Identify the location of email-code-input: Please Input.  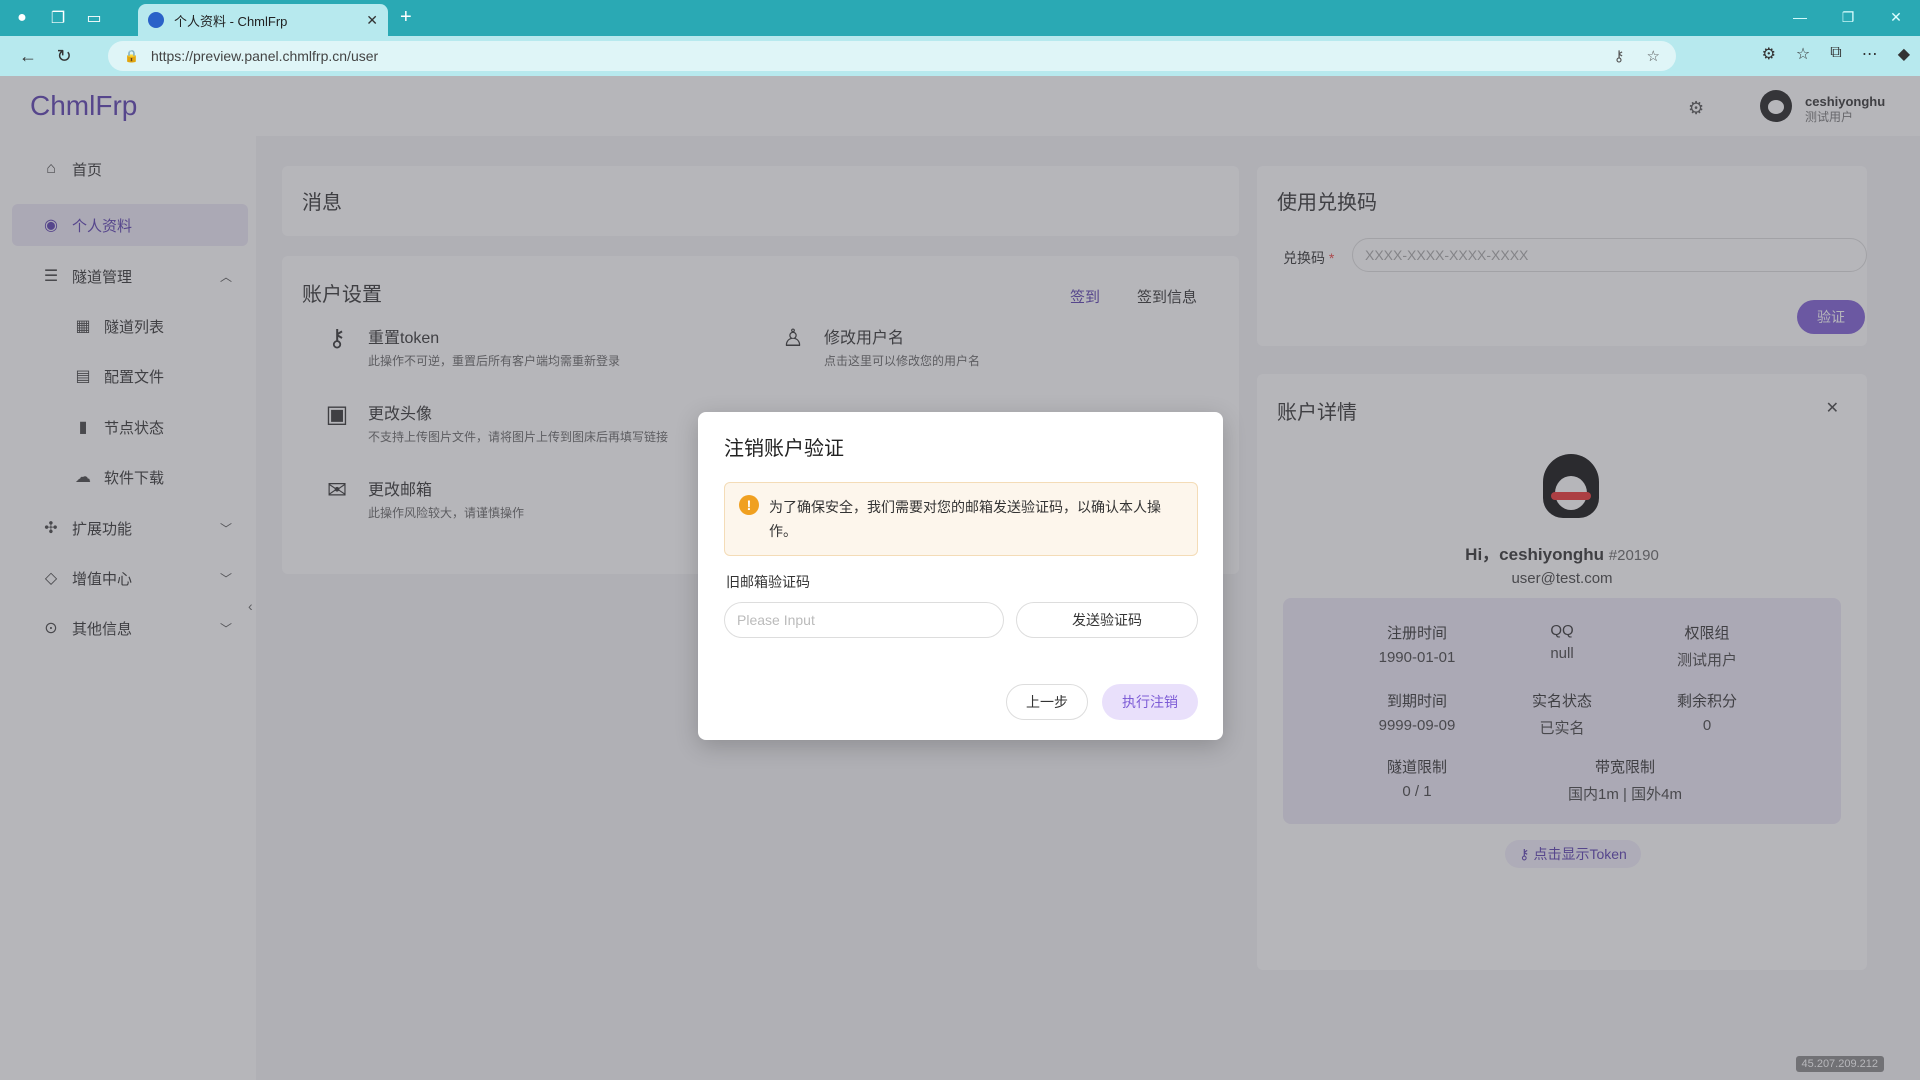
(864, 620).